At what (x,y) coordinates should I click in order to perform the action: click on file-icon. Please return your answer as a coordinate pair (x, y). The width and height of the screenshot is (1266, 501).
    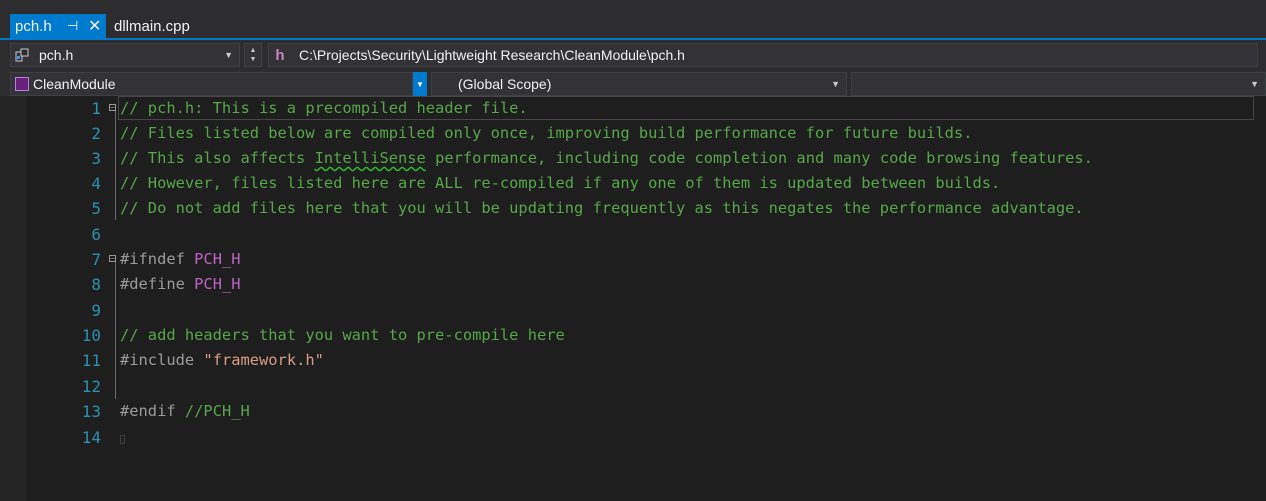
    Looking at the image, I should click on (23, 55).